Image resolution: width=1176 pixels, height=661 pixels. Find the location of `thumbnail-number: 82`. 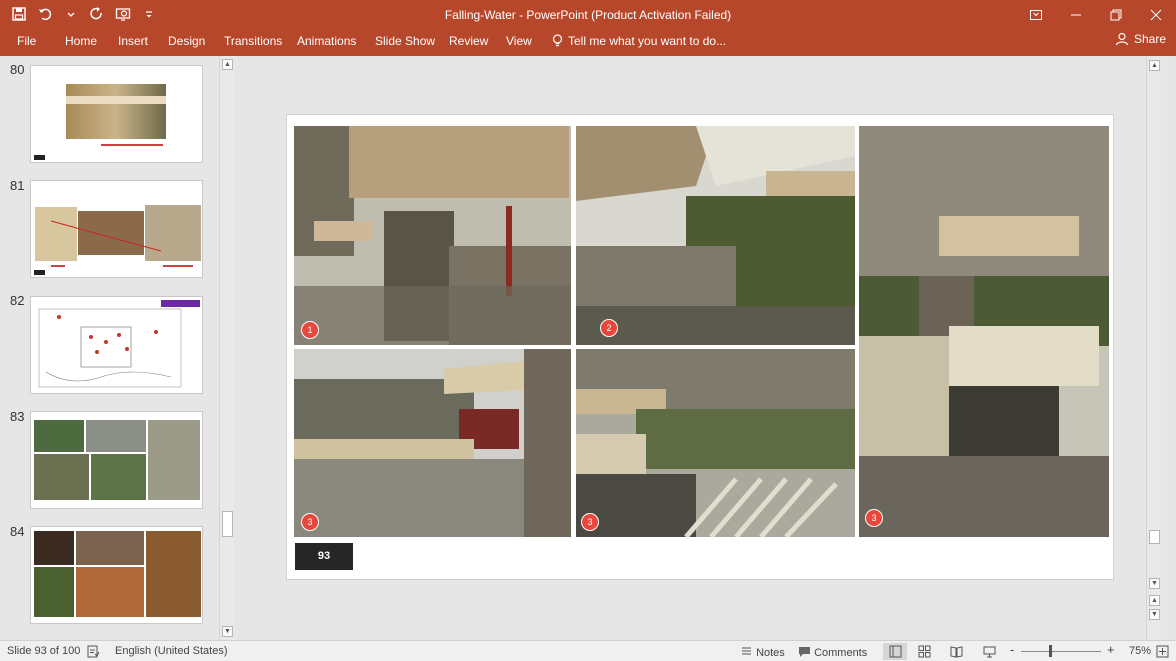

thumbnail-number: 82 is located at coordinates (17, 300).